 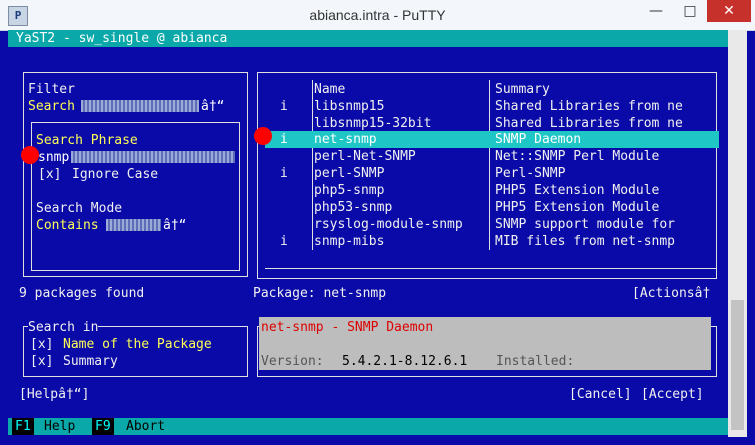 I want to click on row-name: rsyslog-module-snmp, so click(x=388, y=224).